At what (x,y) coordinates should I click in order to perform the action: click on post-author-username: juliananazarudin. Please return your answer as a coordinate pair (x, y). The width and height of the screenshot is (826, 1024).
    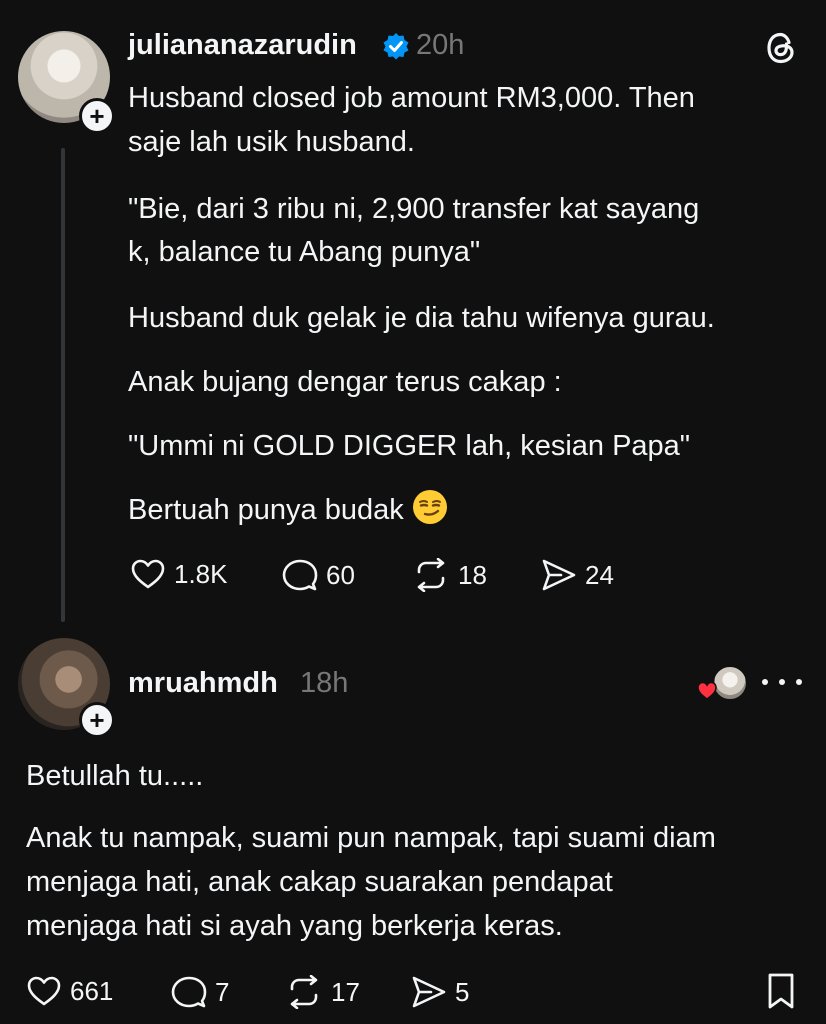
    Looking at the image, I should click on (242, 45).